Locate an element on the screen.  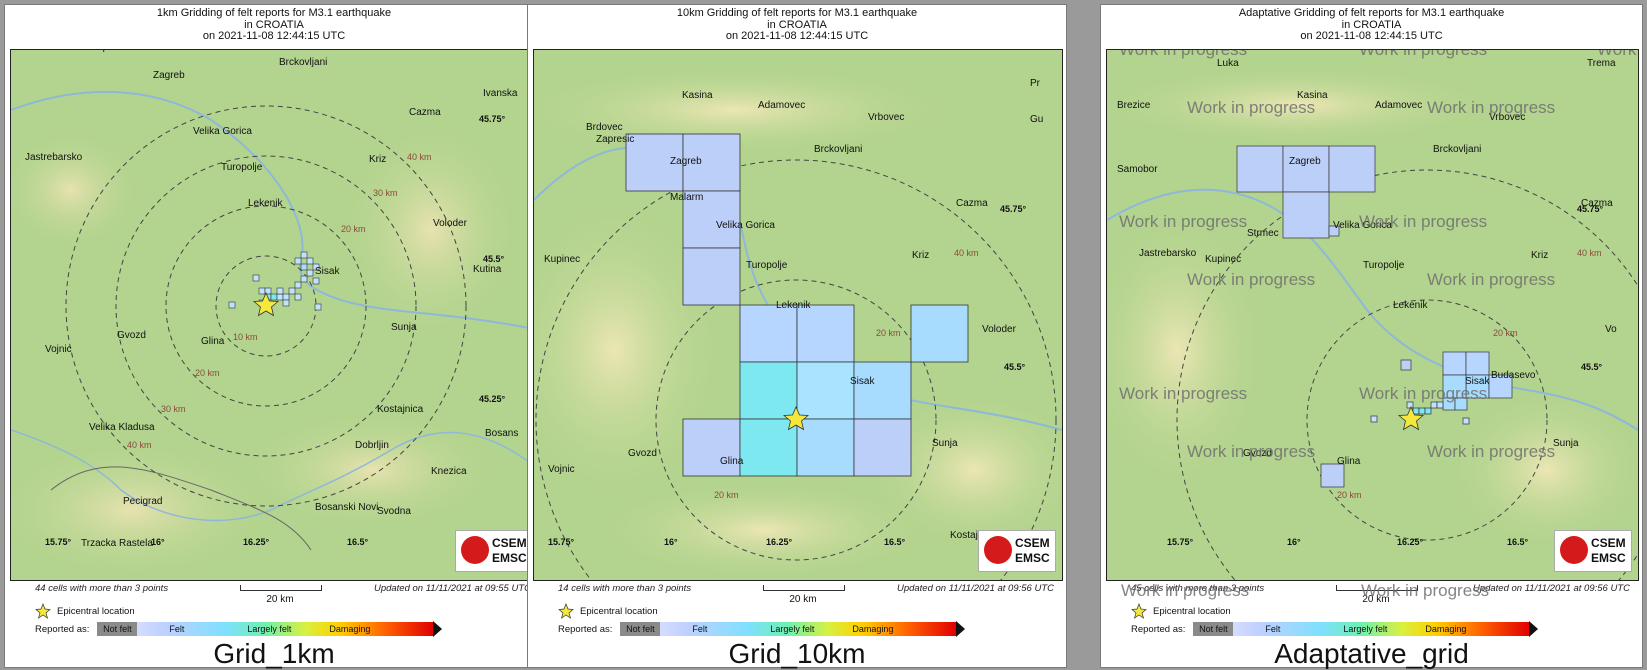
svg-text: Kriz is located at coordinates (920, 255).